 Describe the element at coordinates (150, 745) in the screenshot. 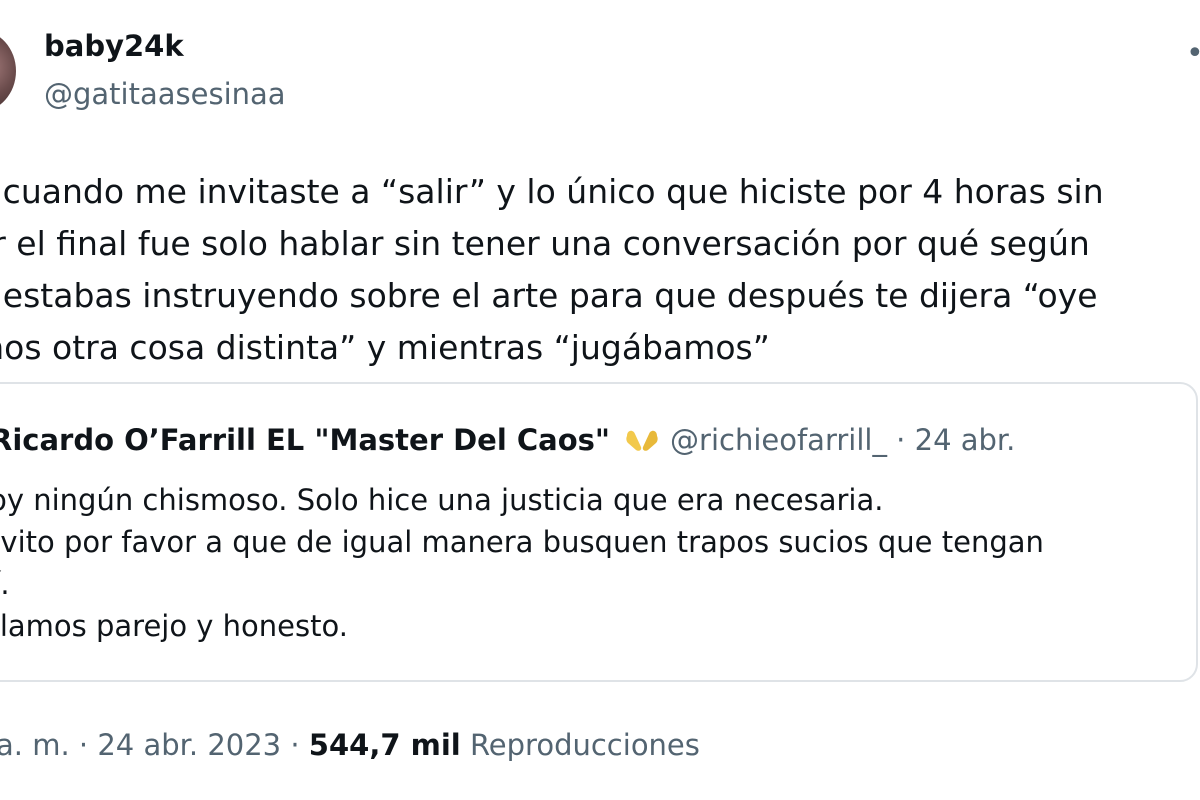

I see `tweet-timestamp: a. m. · 24 abr. 2023 ·` at that location.